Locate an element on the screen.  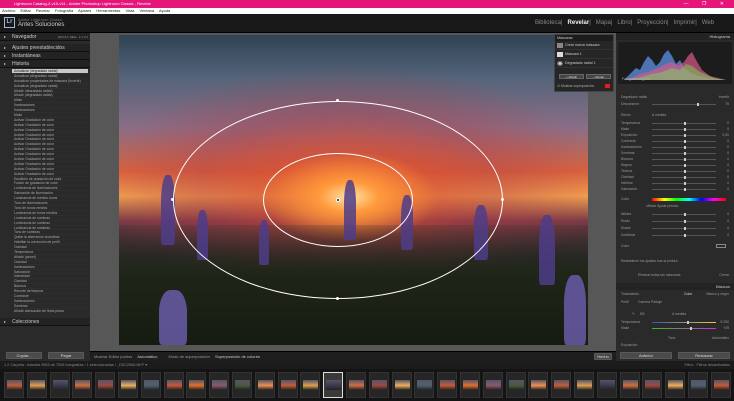
eyedropper-icon: ✎ is located at coordinates (633, 314).